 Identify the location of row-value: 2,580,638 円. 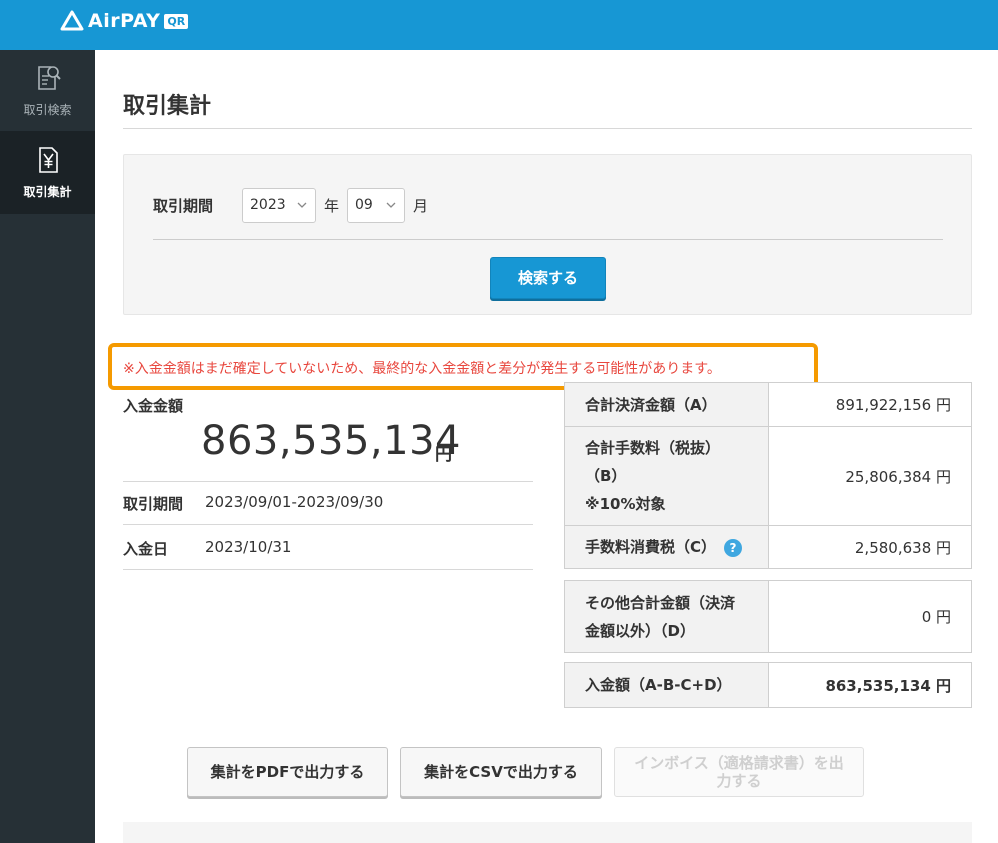
(870, 547).